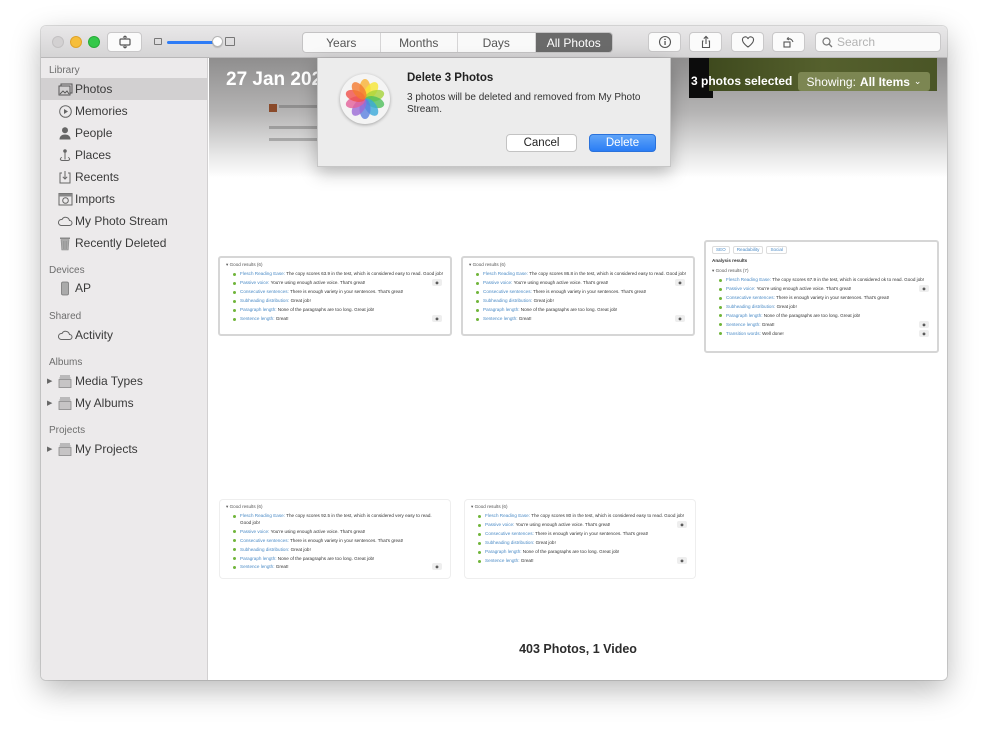  I want to click on delete-button: Delete, so click(622, 143).